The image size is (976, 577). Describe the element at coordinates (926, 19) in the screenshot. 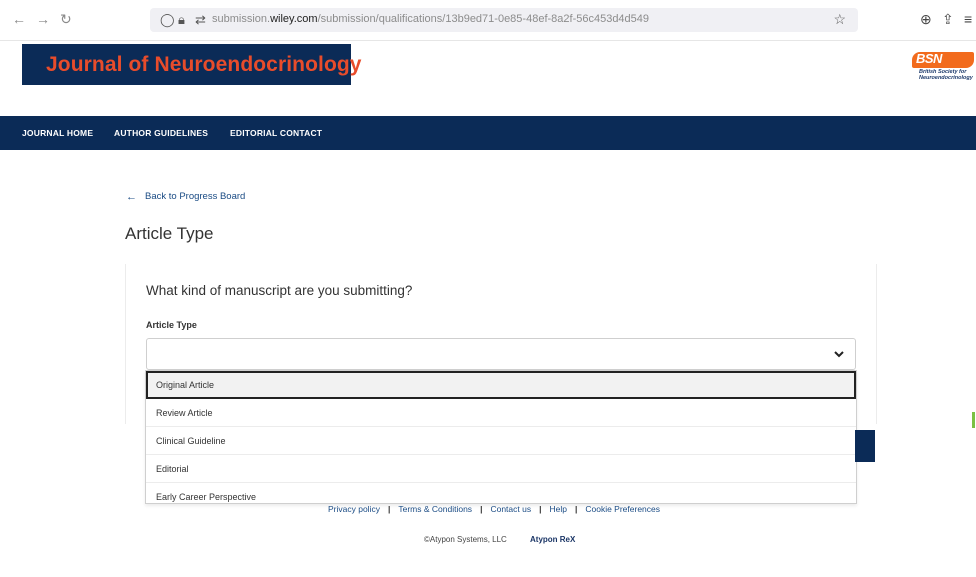

I see `account-icon: ⊕` at that location.